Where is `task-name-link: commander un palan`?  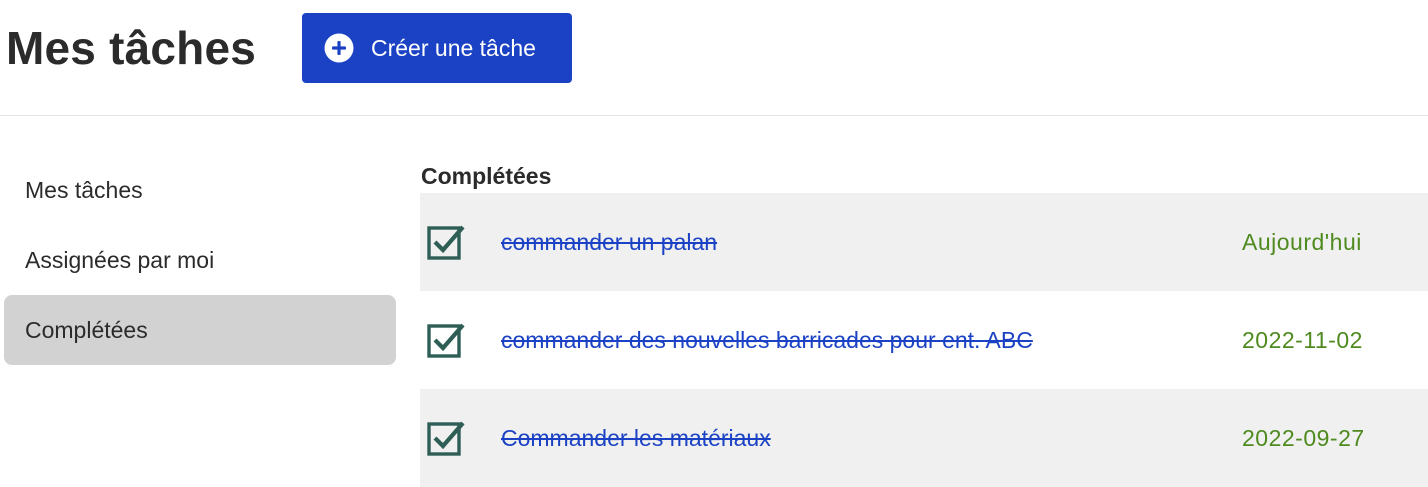
task-name-link: commander un palan is located at coordinates (609, 242).